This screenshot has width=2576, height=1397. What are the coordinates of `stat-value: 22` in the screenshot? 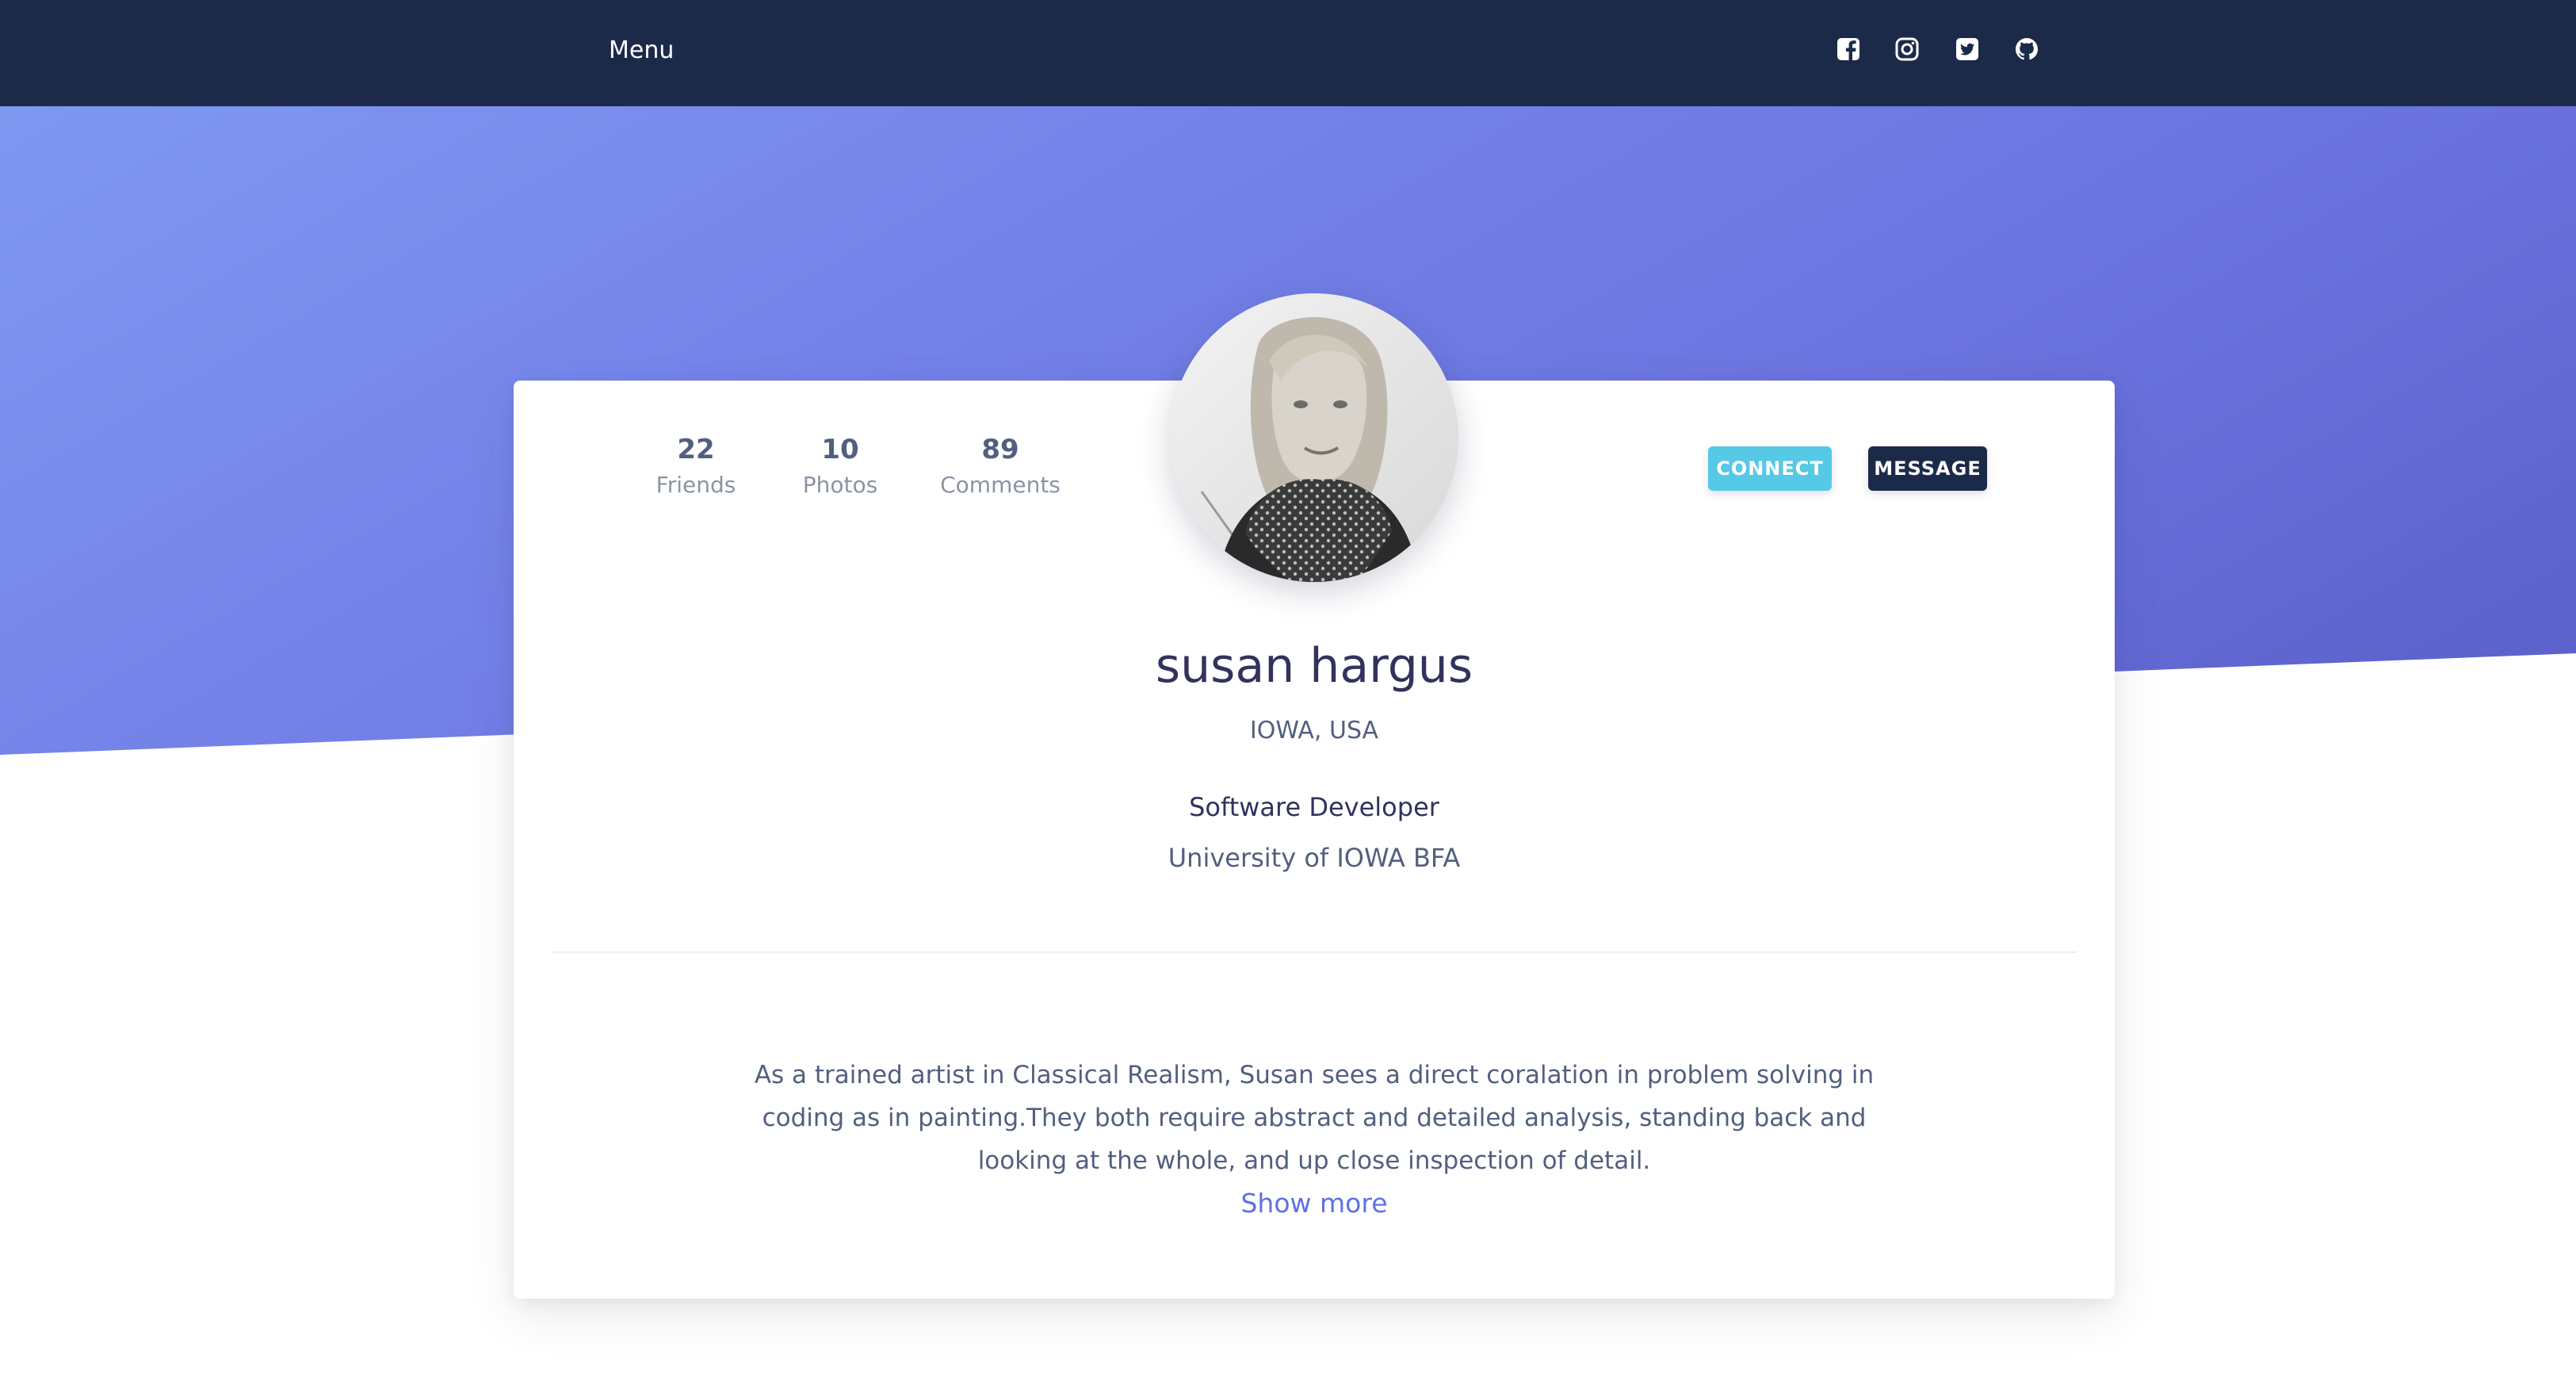 It's located at (696, 450).